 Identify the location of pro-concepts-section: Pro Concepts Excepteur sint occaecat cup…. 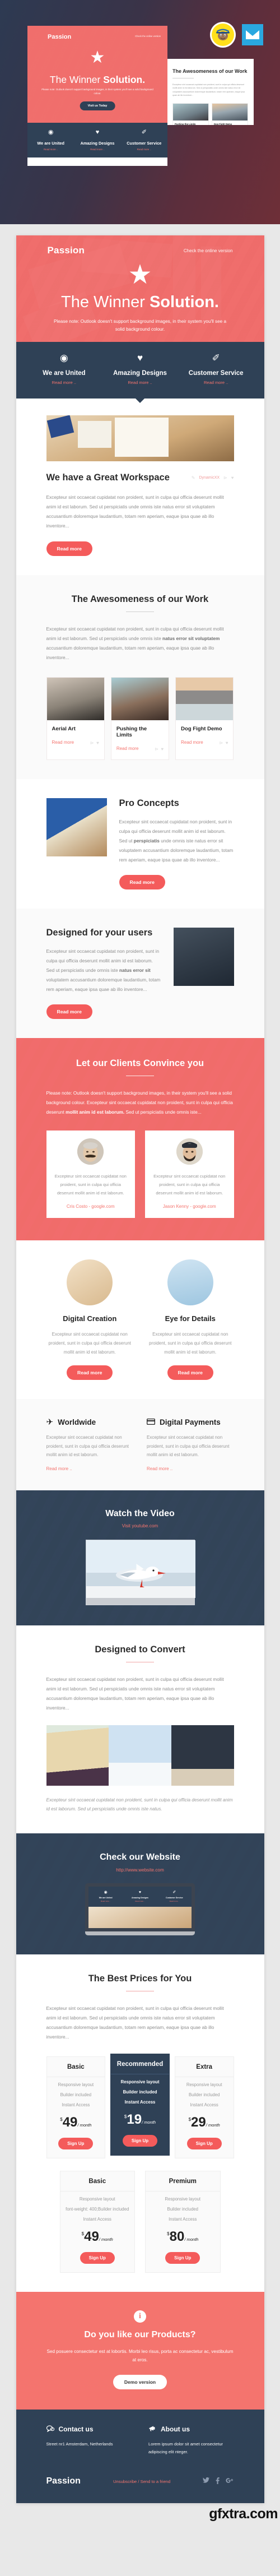
(140, 844).